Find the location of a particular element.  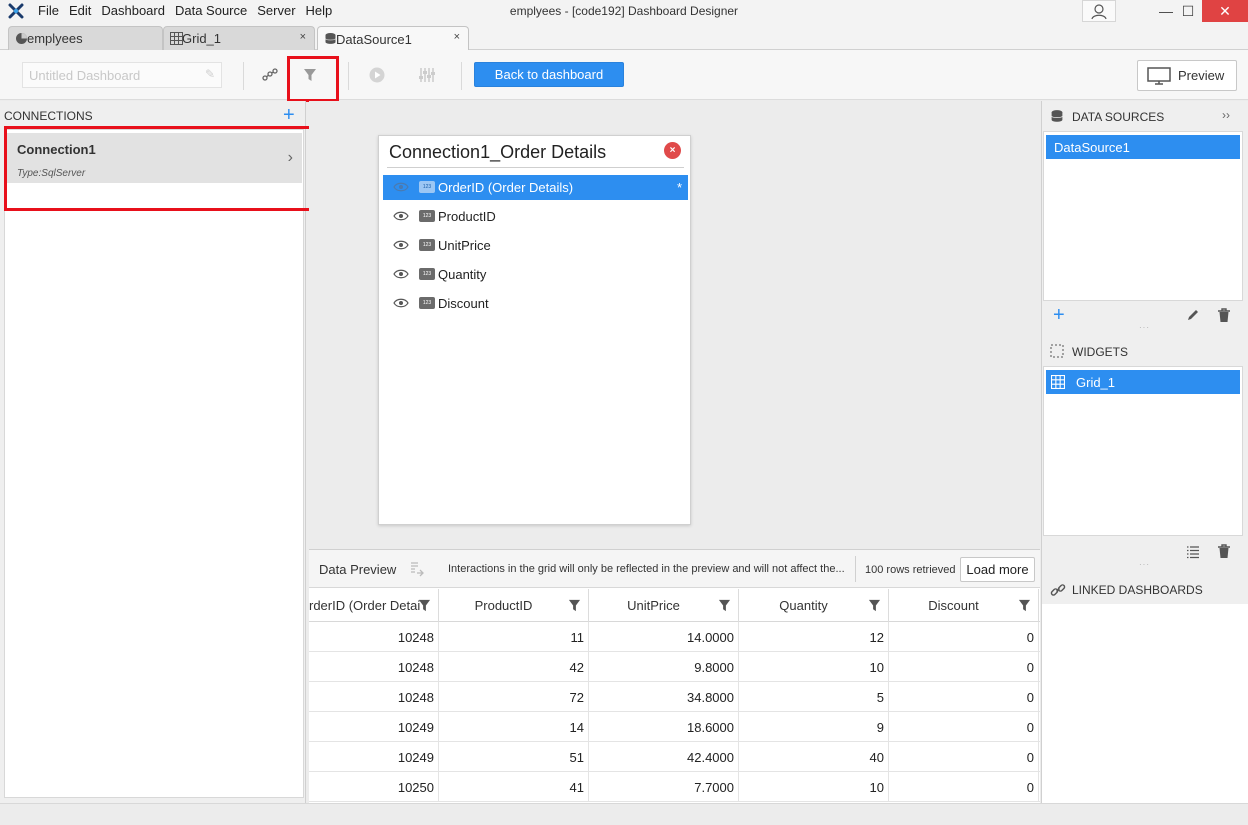

column-row: 123 OrderID (Order Details) * is located at coordinates (535, 187).